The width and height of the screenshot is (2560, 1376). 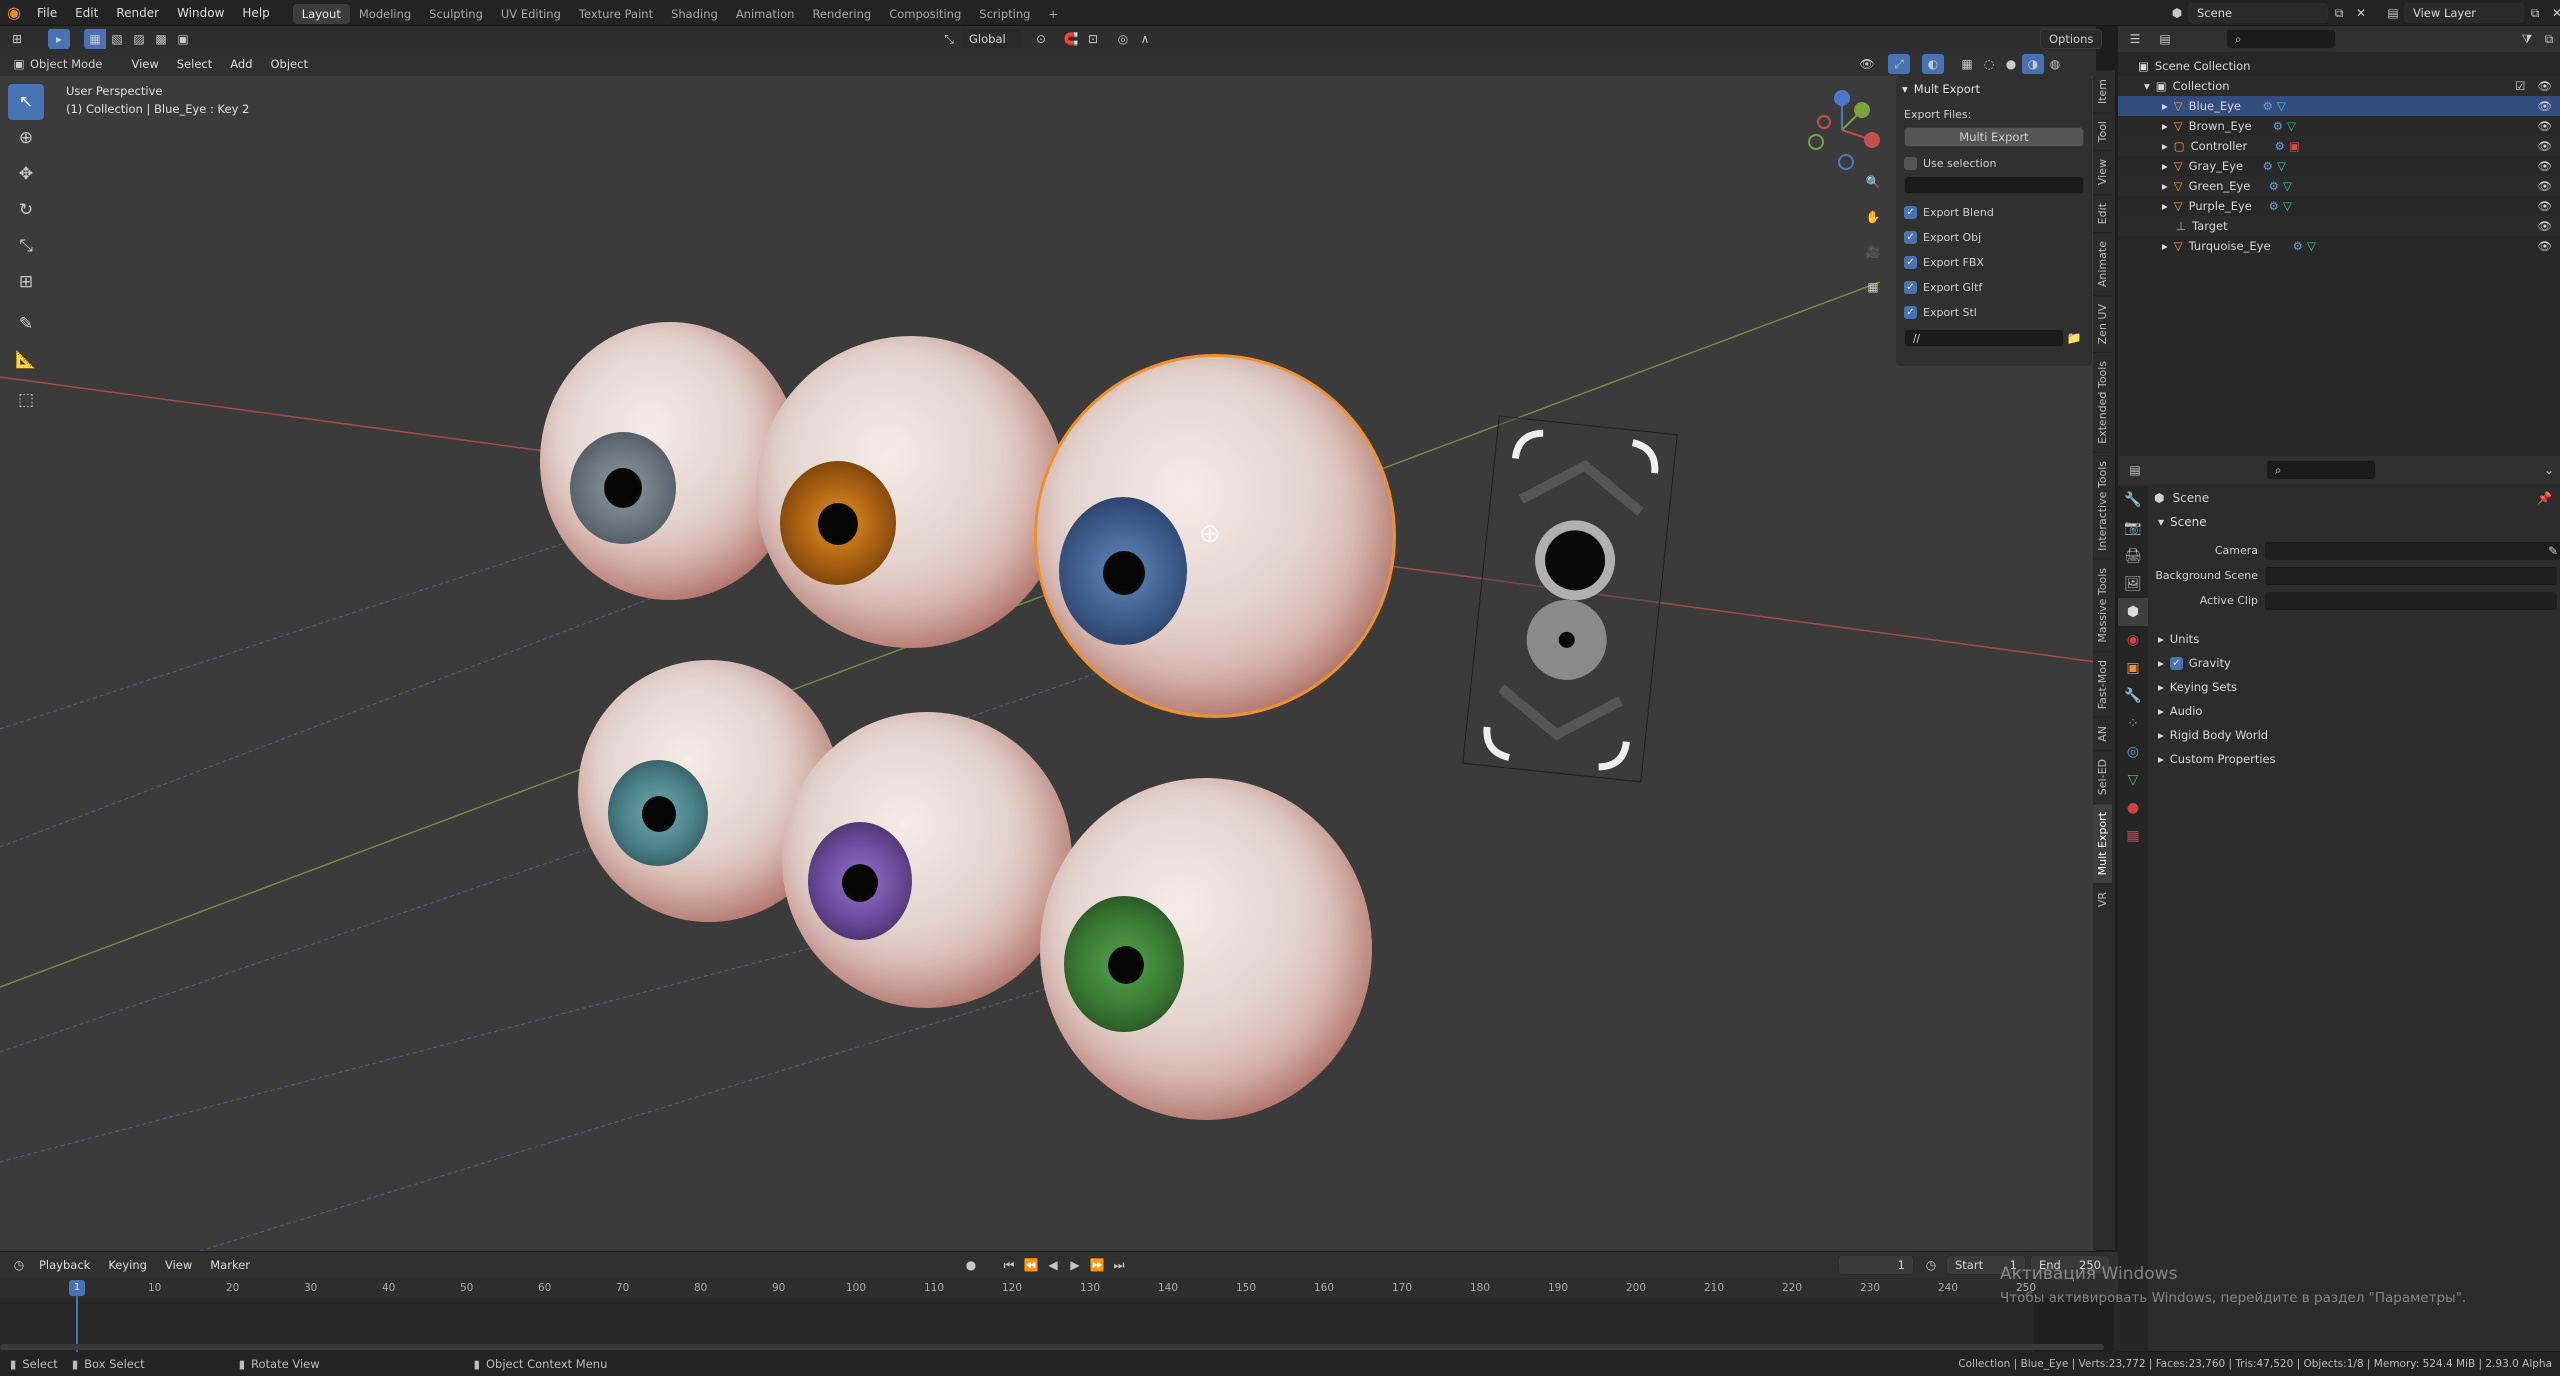 I want to click on menu-help: Help, so click(x=255, y=13).